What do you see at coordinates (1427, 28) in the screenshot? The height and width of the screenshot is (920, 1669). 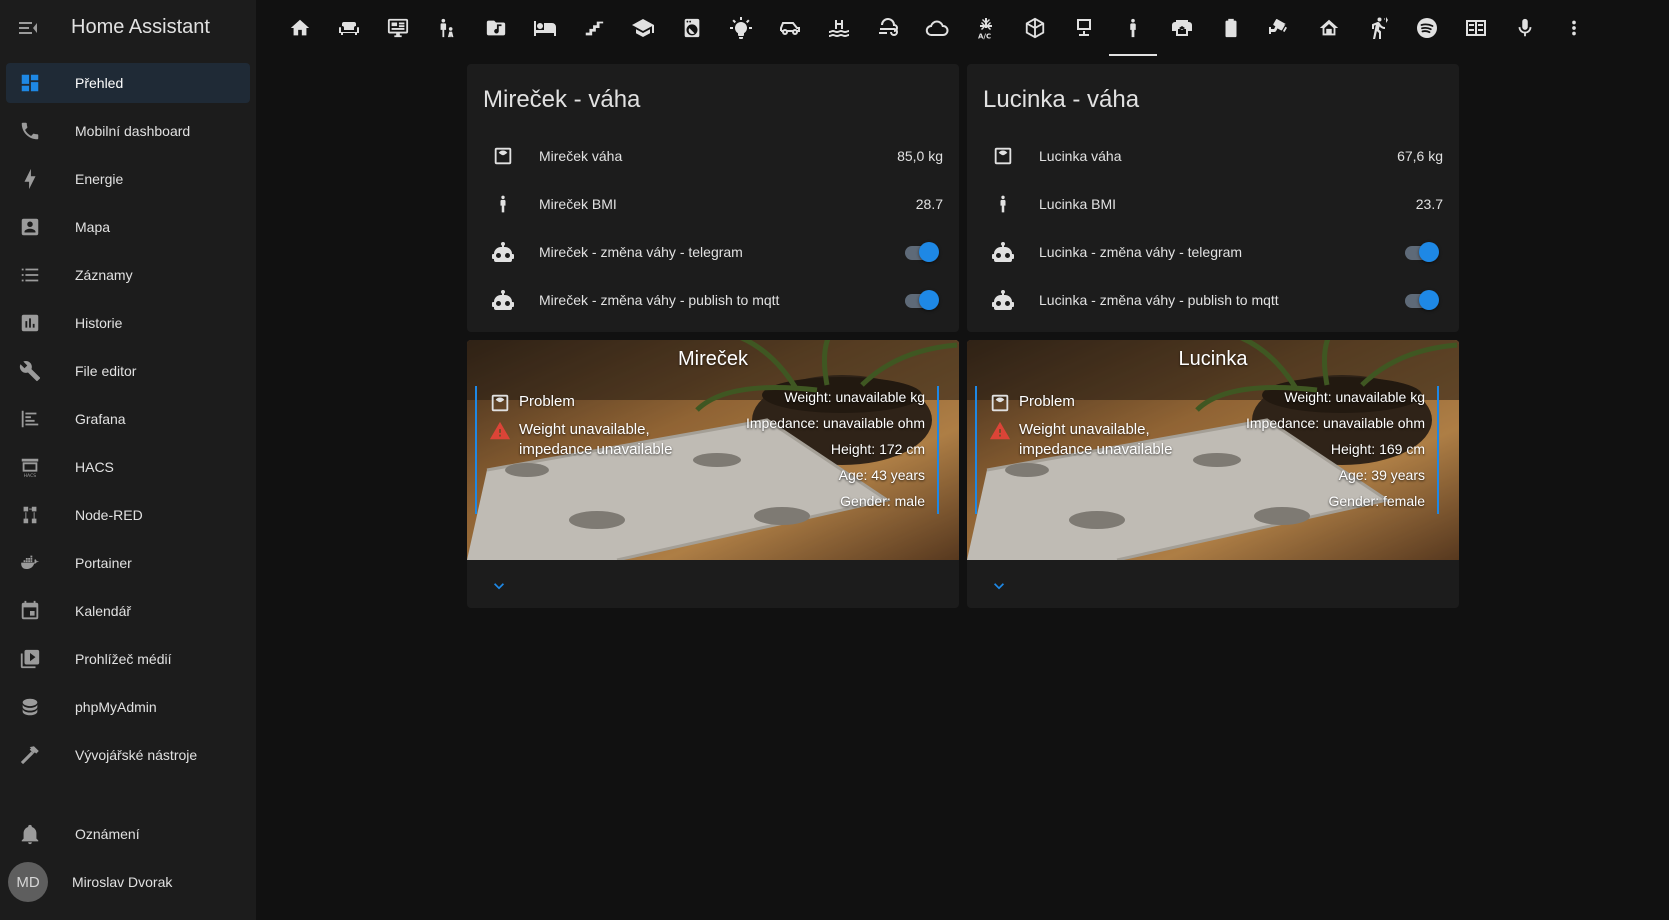 I see `spotify-icon` at bounding box center [1427, 28].